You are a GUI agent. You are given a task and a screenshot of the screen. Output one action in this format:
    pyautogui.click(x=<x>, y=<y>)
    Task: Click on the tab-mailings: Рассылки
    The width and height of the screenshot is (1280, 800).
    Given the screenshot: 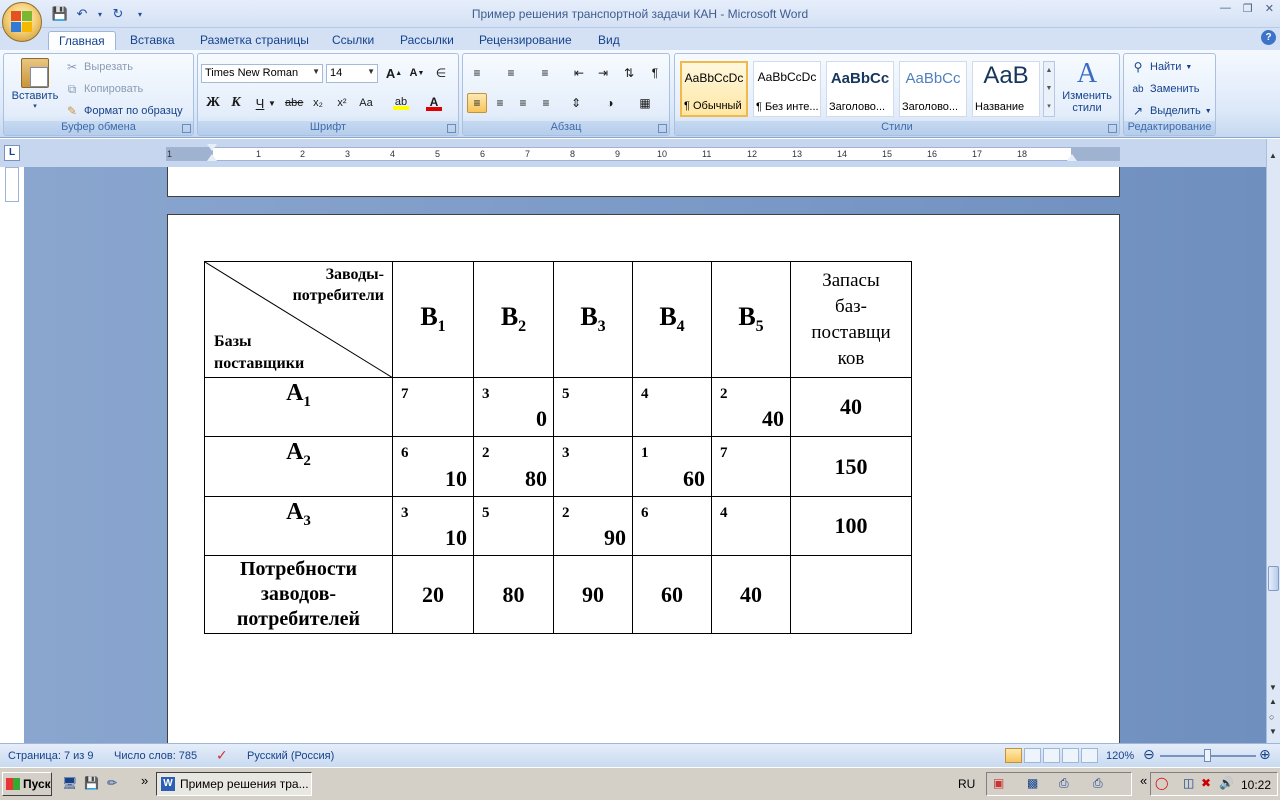 What is the action you would take?
    pyautogui.click(x=427, y=40)
    